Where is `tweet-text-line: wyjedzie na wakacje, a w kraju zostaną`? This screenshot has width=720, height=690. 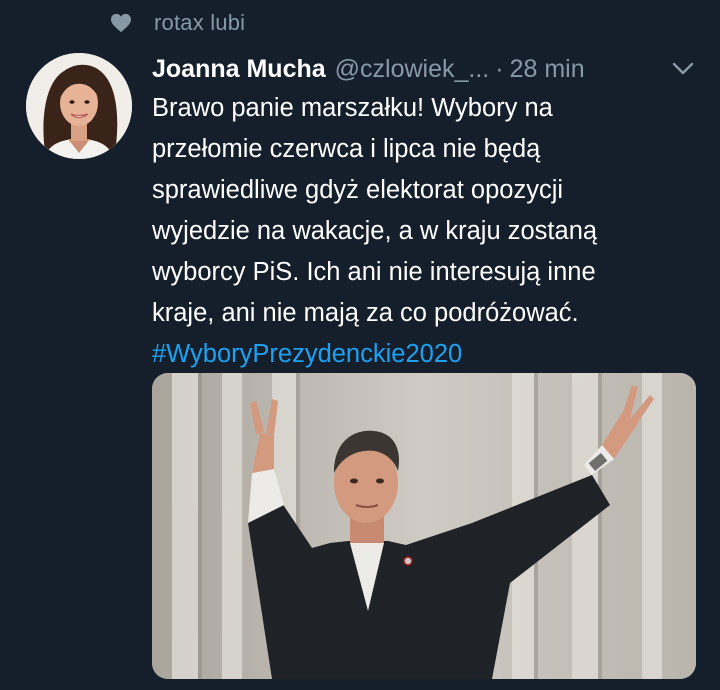
tweet-text-line: wyjedzie na wakacje, a w kraju zostaną is located at coordinates (375, 231).